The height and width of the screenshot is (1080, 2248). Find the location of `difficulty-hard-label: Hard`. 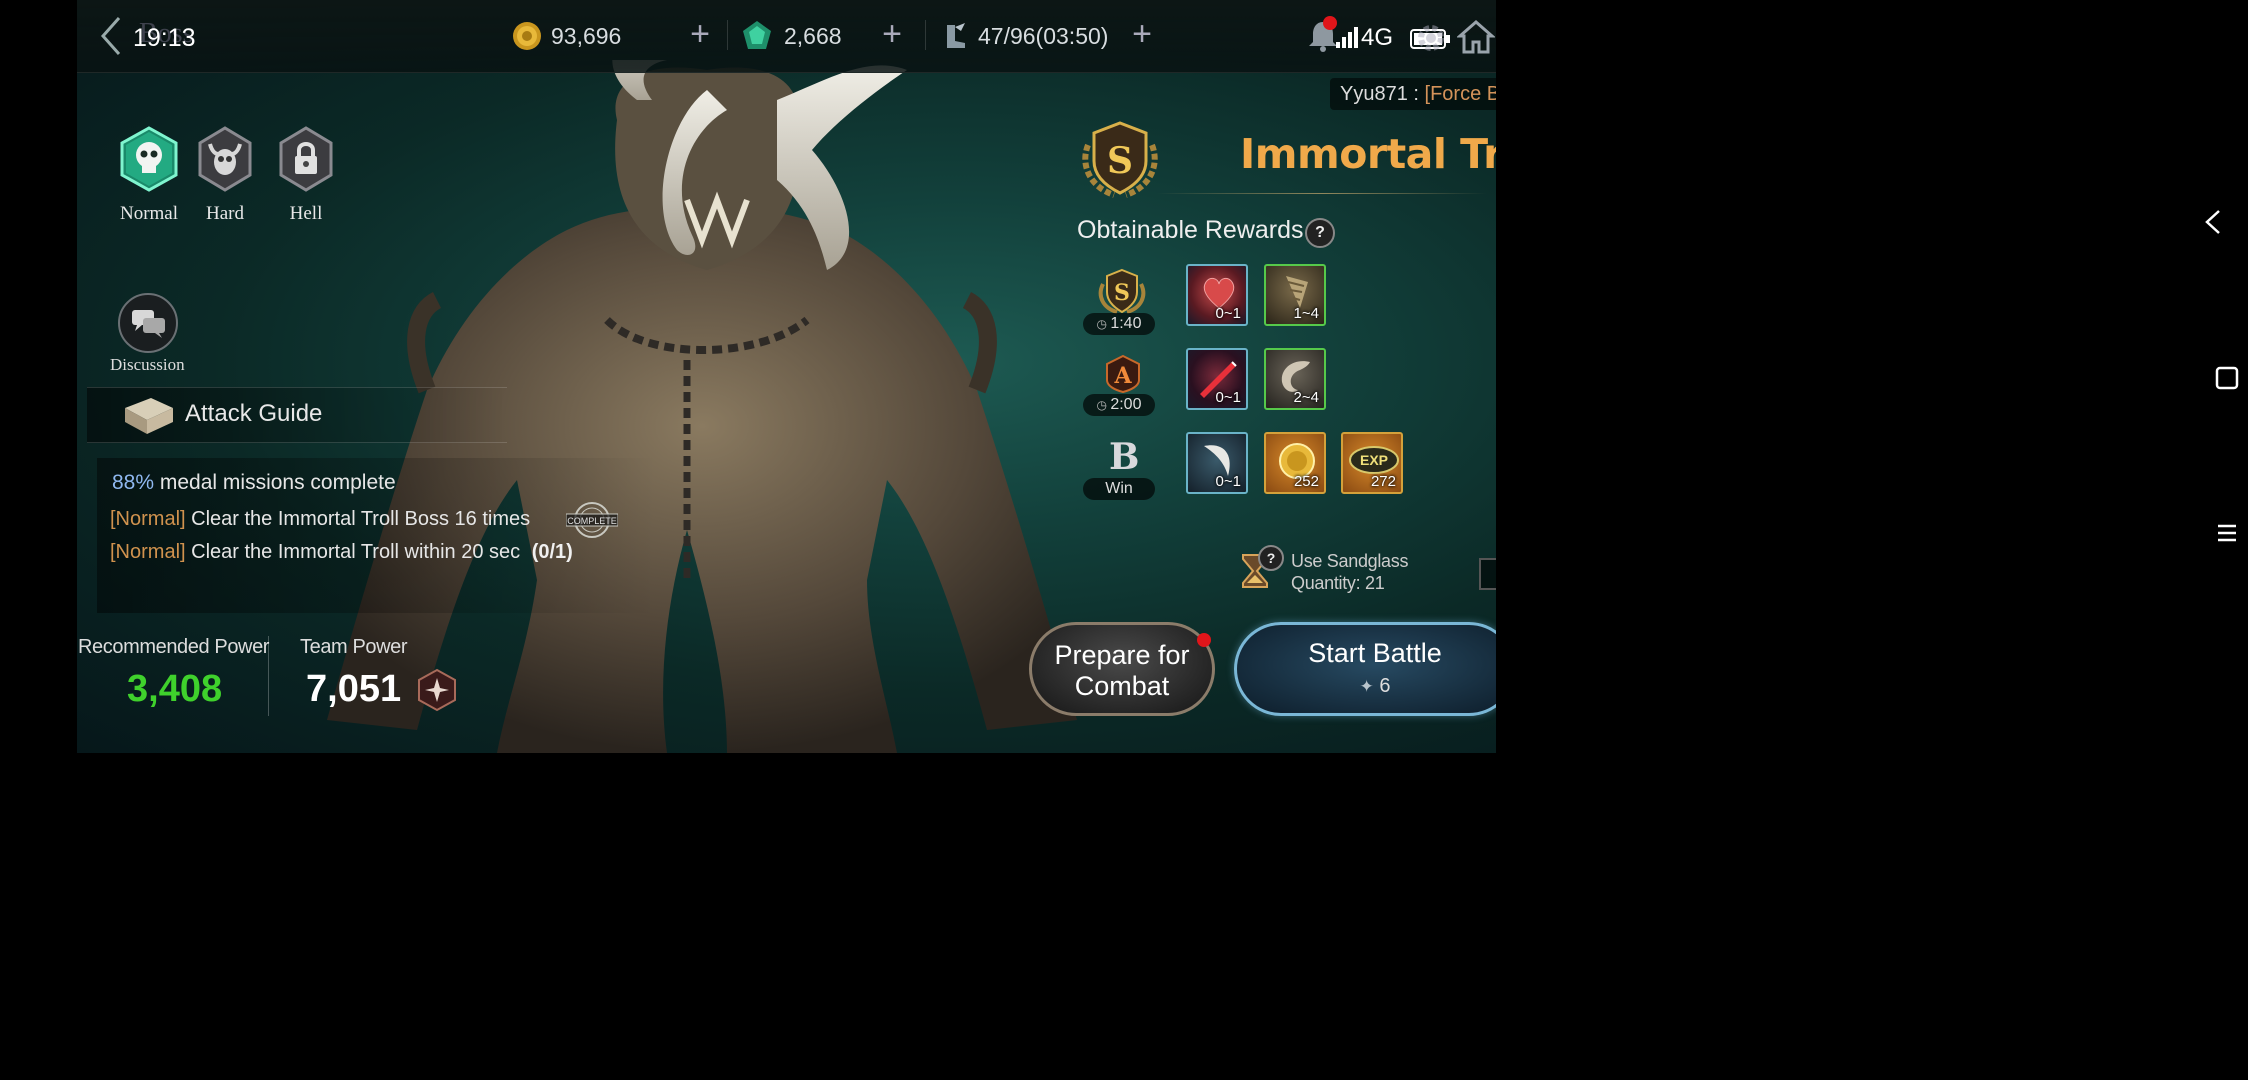

difficulty-hard-label: Hard is located at coordinates (225, 213).